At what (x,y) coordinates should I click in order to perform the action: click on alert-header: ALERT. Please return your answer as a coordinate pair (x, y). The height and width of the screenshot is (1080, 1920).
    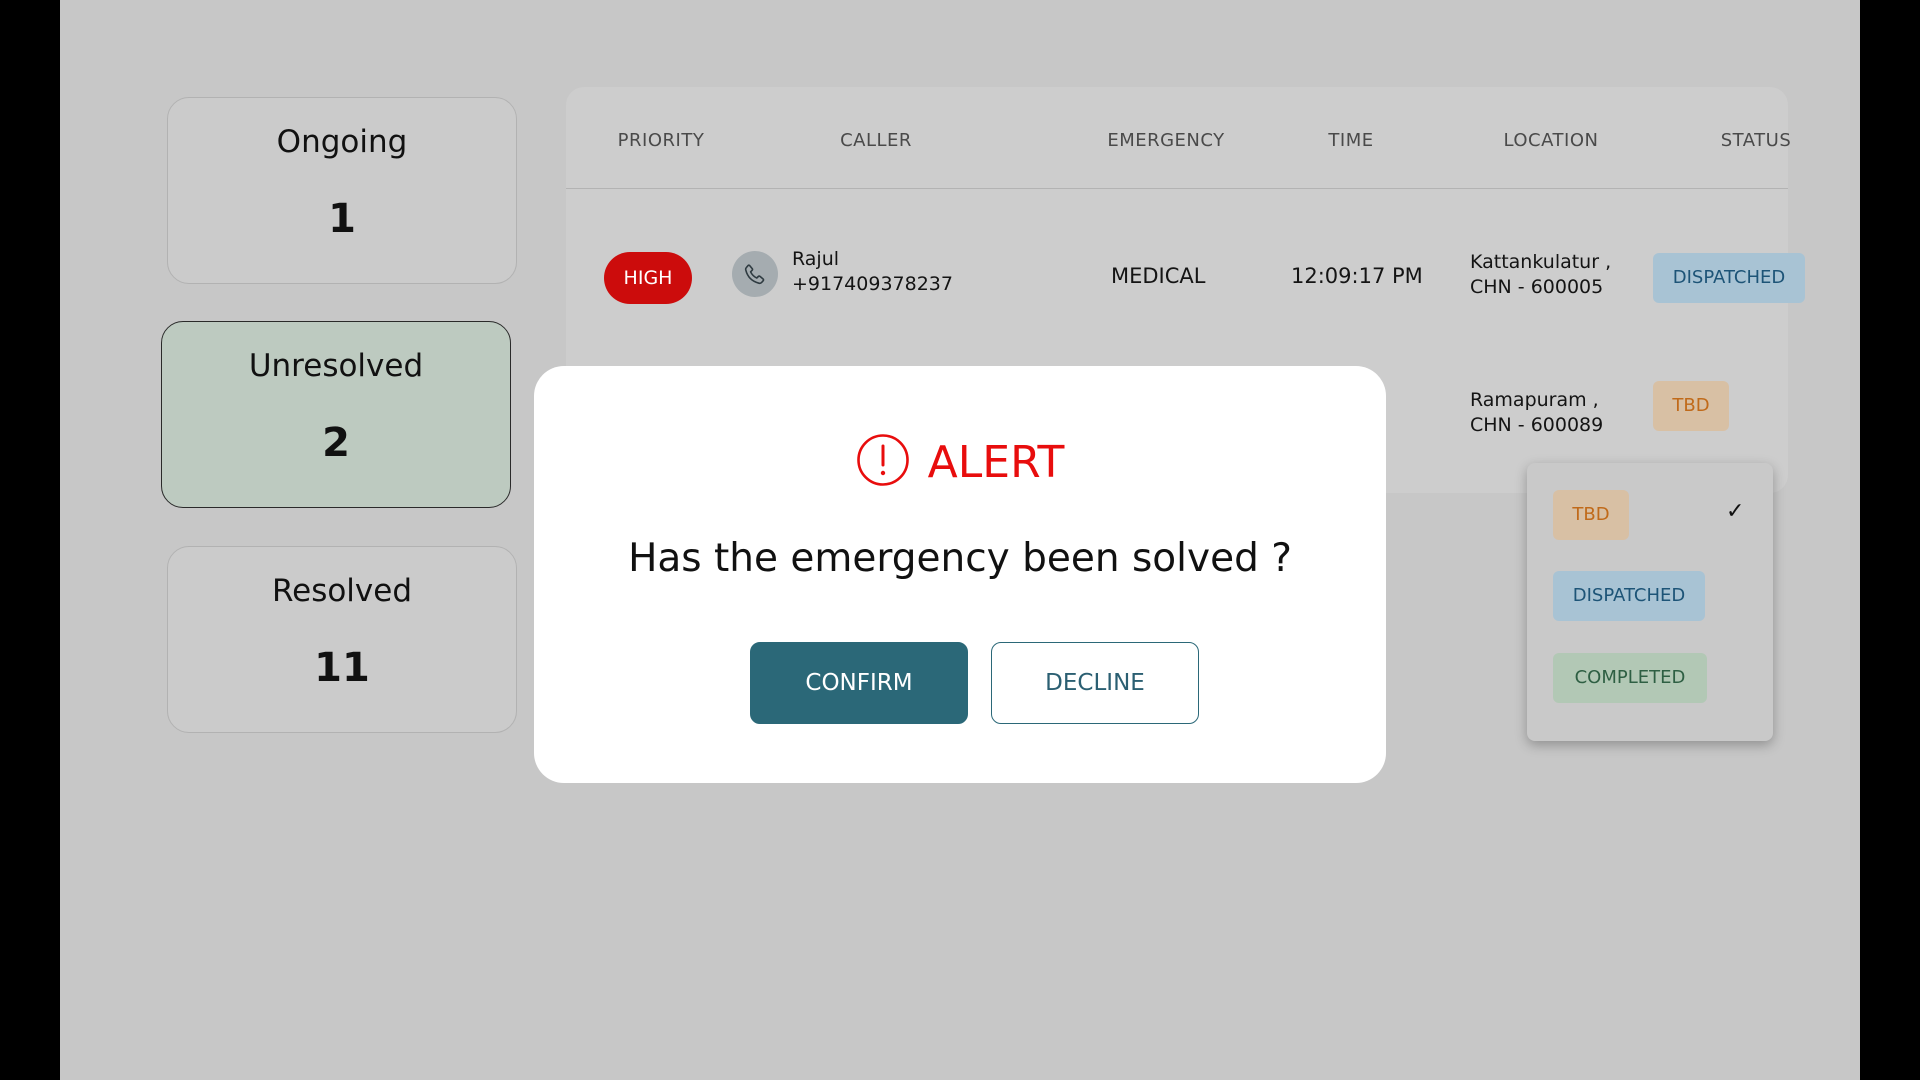
    Looking at the image, I should click on (960, 462).